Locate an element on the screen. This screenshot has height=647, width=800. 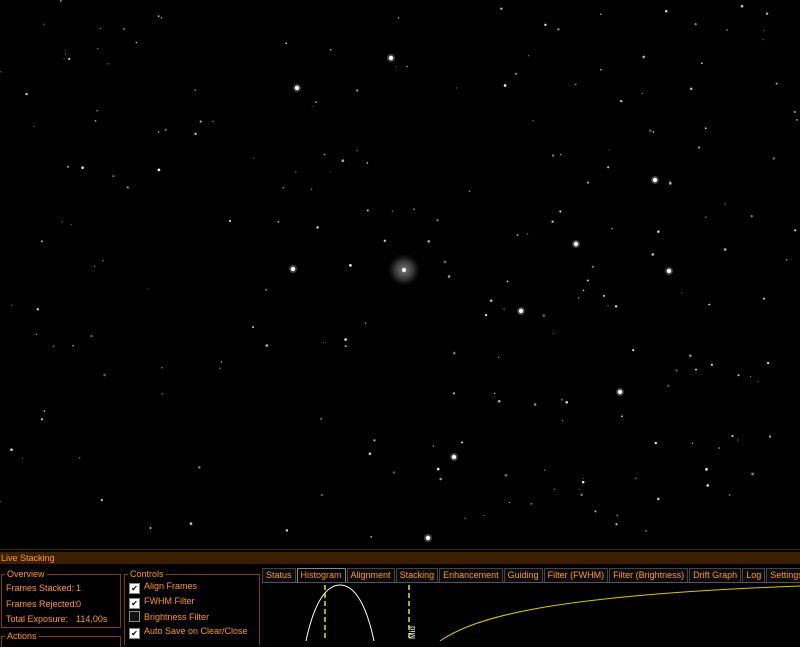
tab-filter-fwhm: Filter (FWHM) is located at coordinates (576, 575).